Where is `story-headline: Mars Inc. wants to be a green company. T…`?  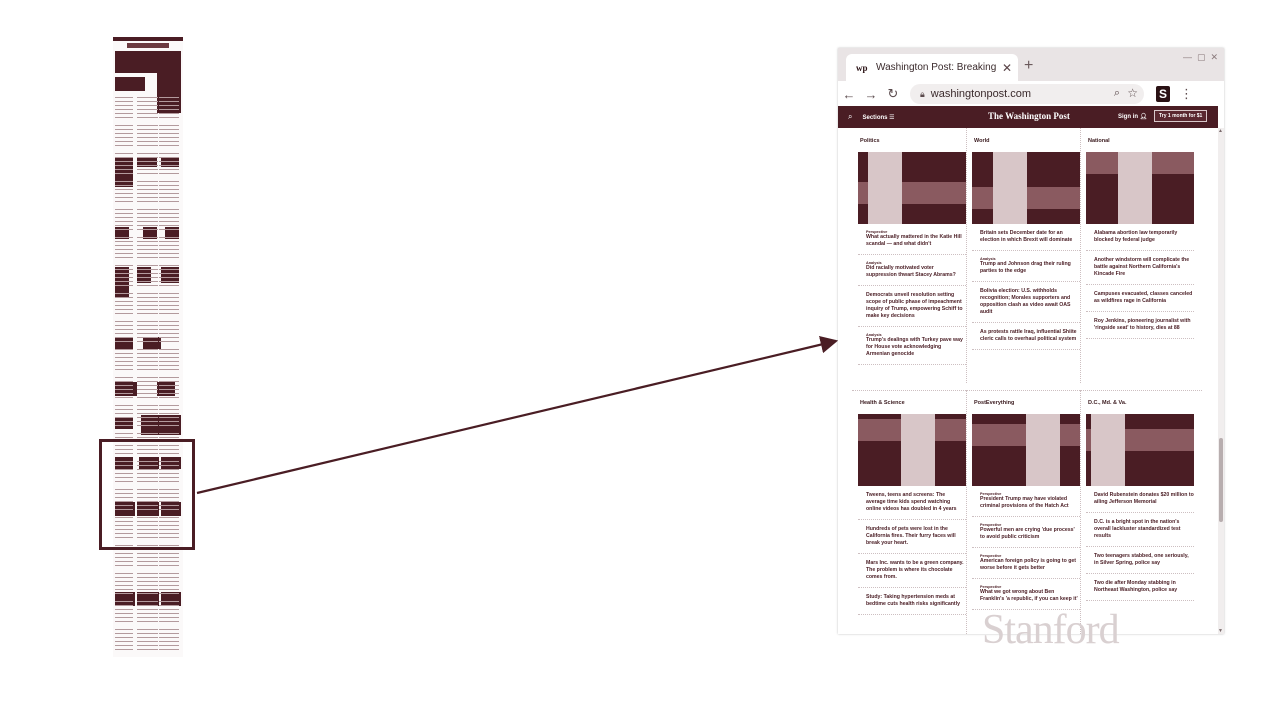
story-headline: Mars Inc. wants to be a green company. T… is located at coordinates (916, 570).